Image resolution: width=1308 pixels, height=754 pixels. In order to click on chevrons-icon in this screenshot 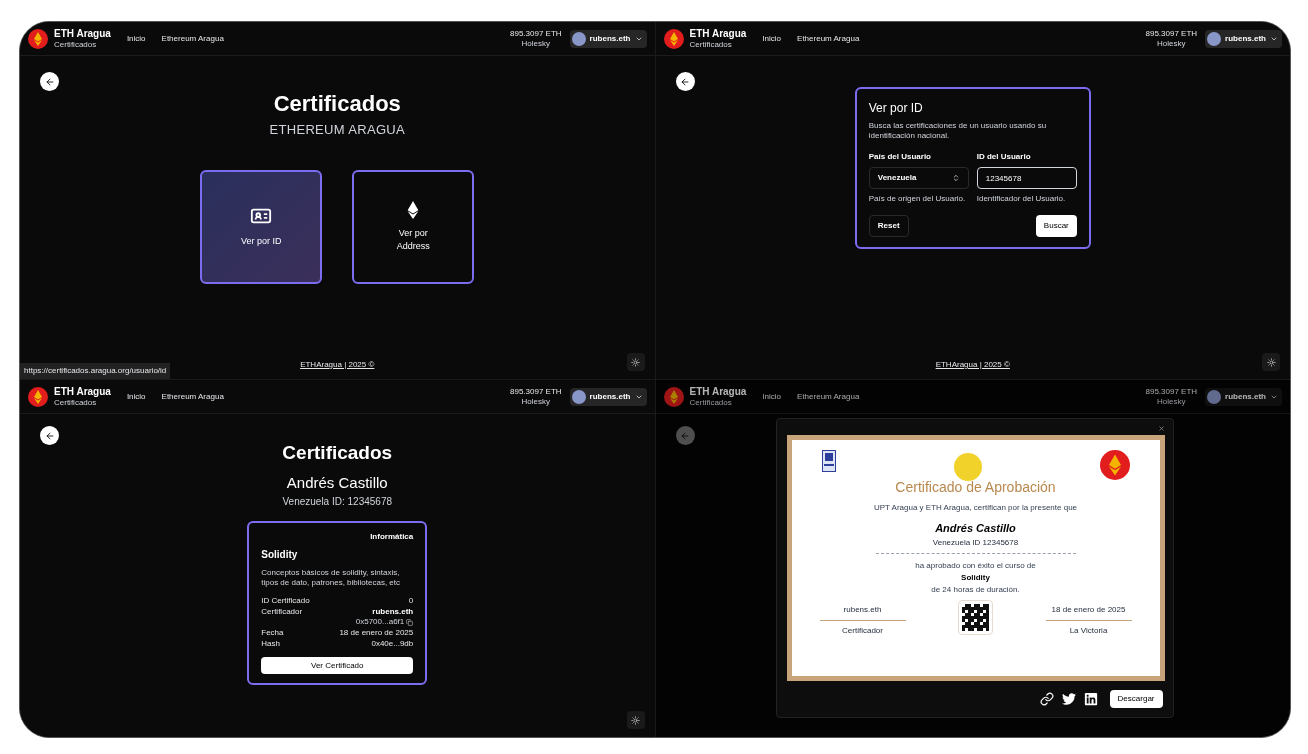, I will do `click(955, 178)`.